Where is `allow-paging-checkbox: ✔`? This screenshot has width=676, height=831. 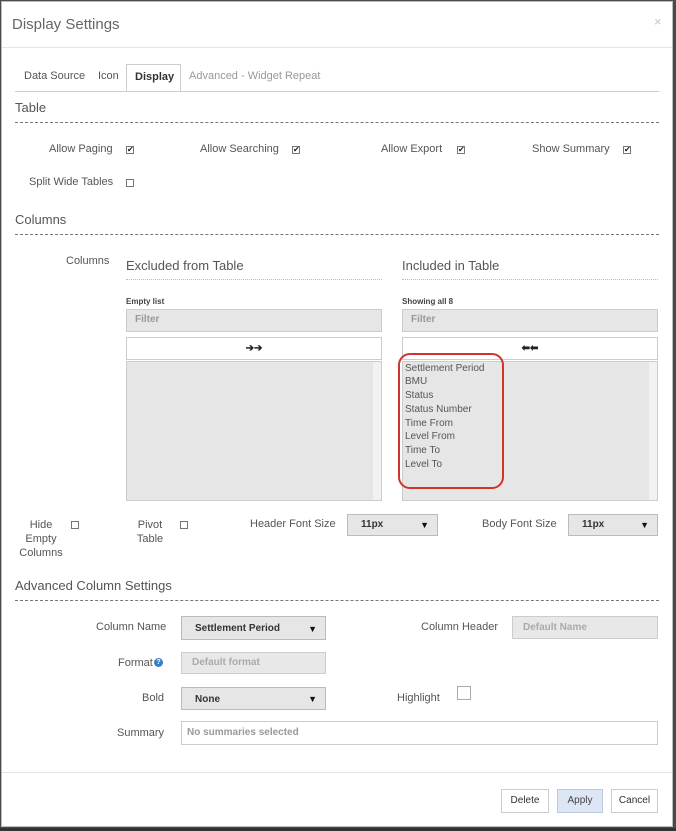 allow-paging-checkbox: ✔ is located at coordinates (130, 150).